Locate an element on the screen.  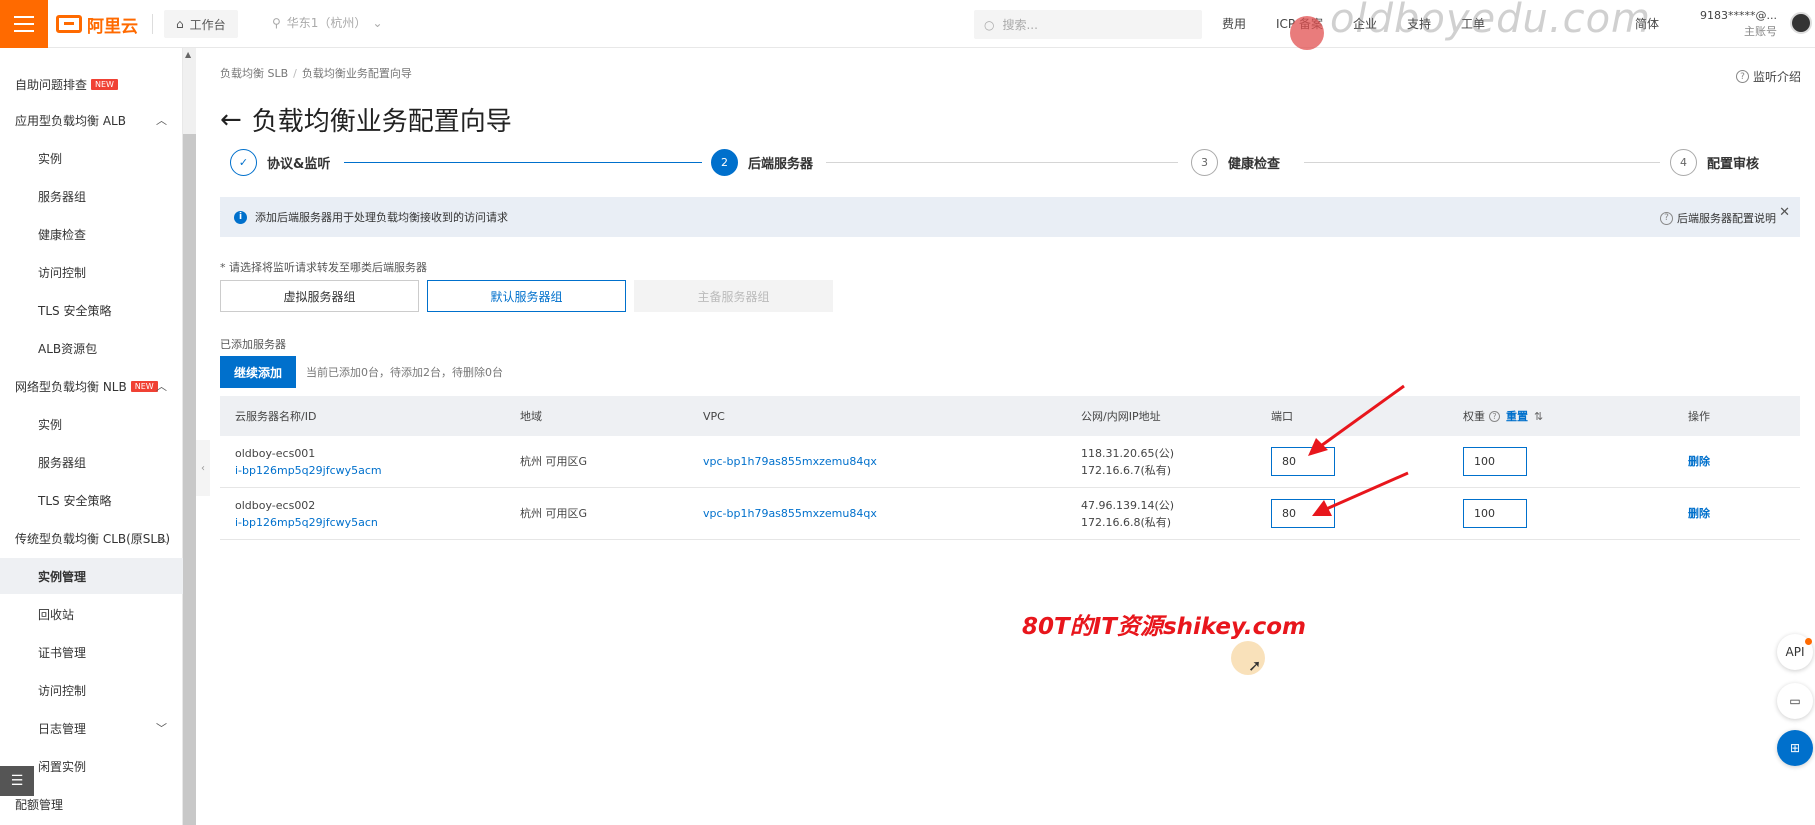
sidebar-item-troubleshoot: 自助问题排查 NEW is located at coordinates (91, 84).